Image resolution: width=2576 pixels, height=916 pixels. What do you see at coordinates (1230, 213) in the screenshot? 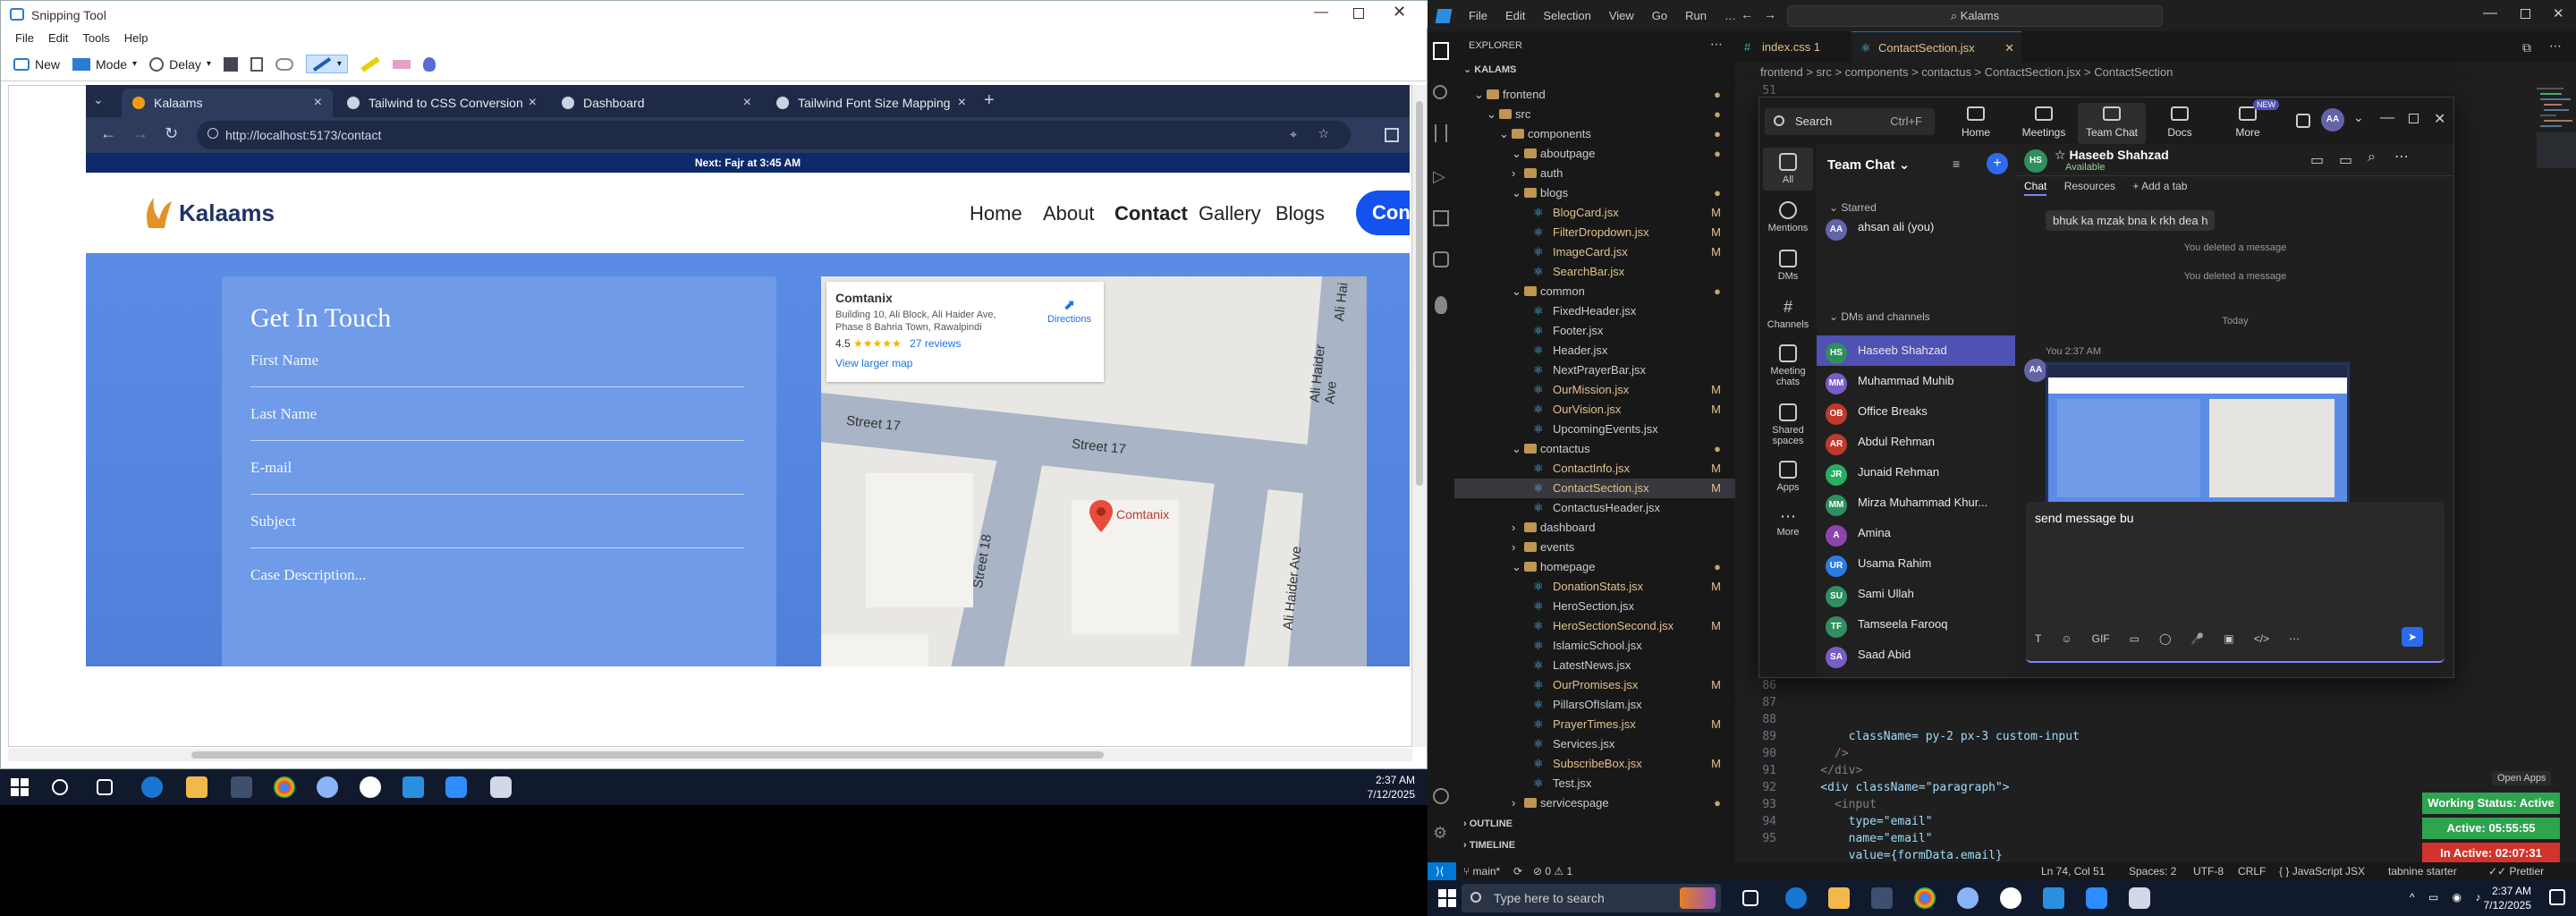
I see `nav-gallery: Gallery` at bounding box center [1230, 213].